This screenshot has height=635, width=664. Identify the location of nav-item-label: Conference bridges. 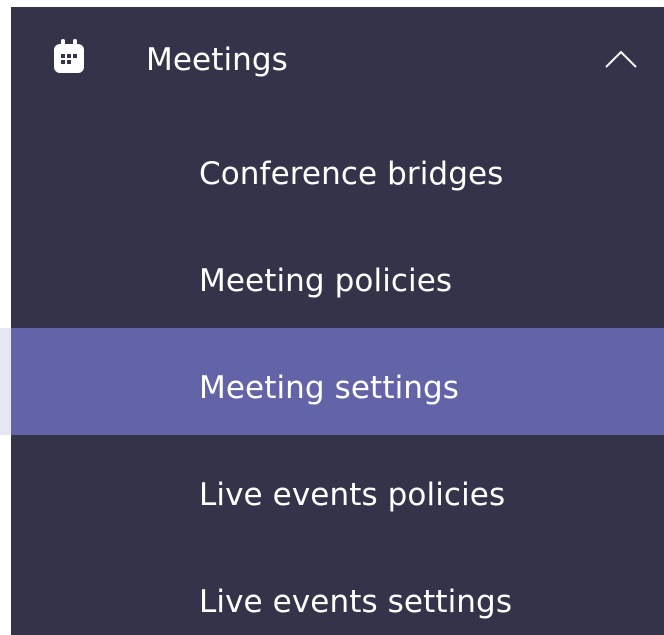
(351, 174).